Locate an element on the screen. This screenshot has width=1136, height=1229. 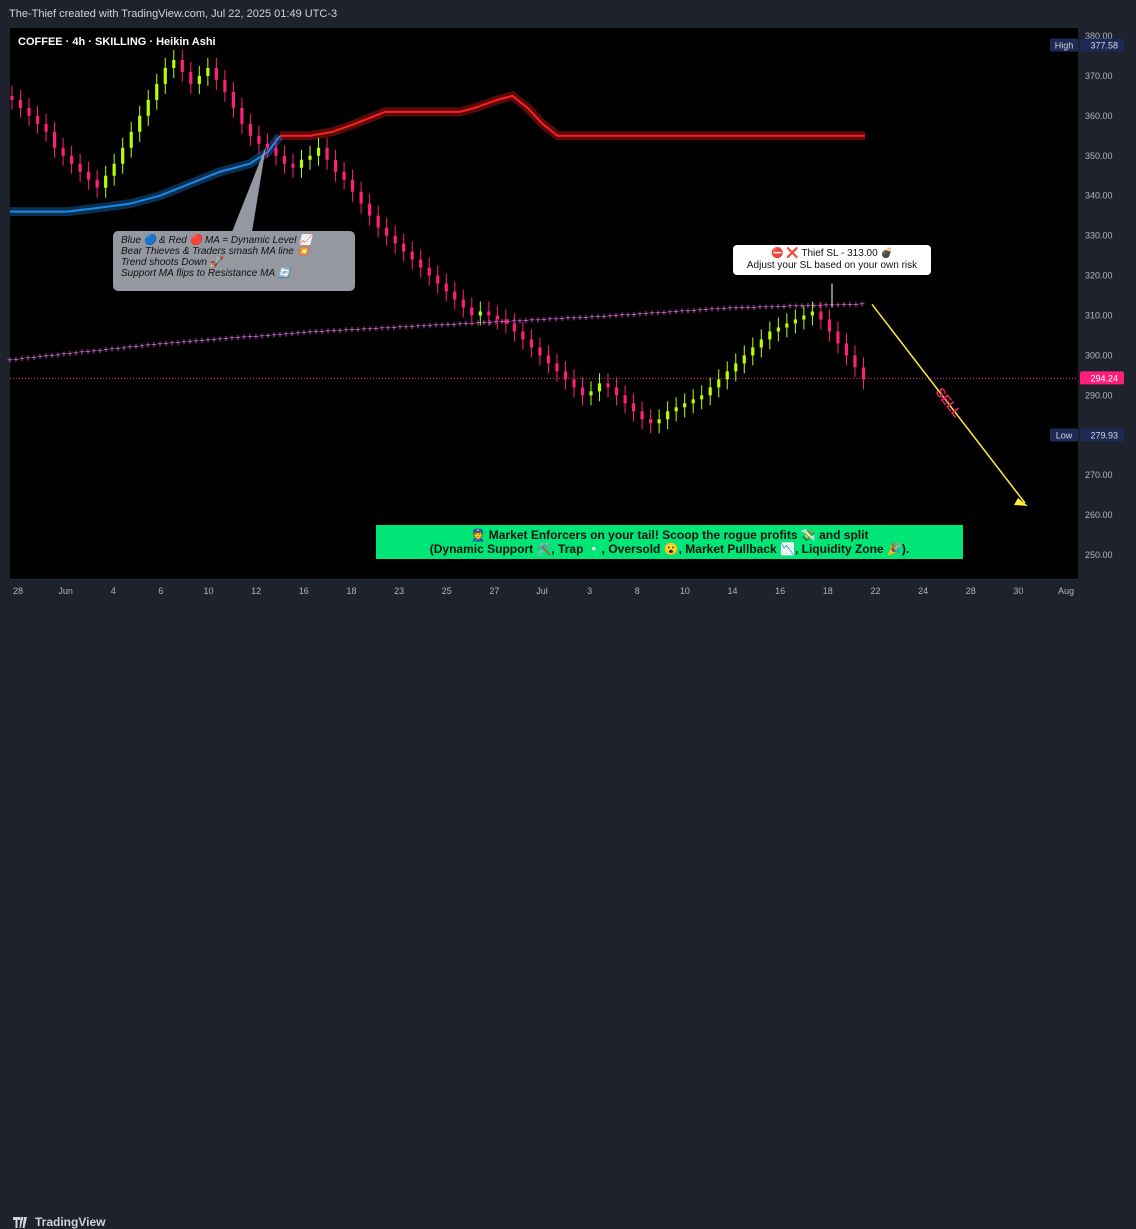
callout-line-4: Support MA flips to Resistance MA 🔄 is located at coordinates (205, 273).